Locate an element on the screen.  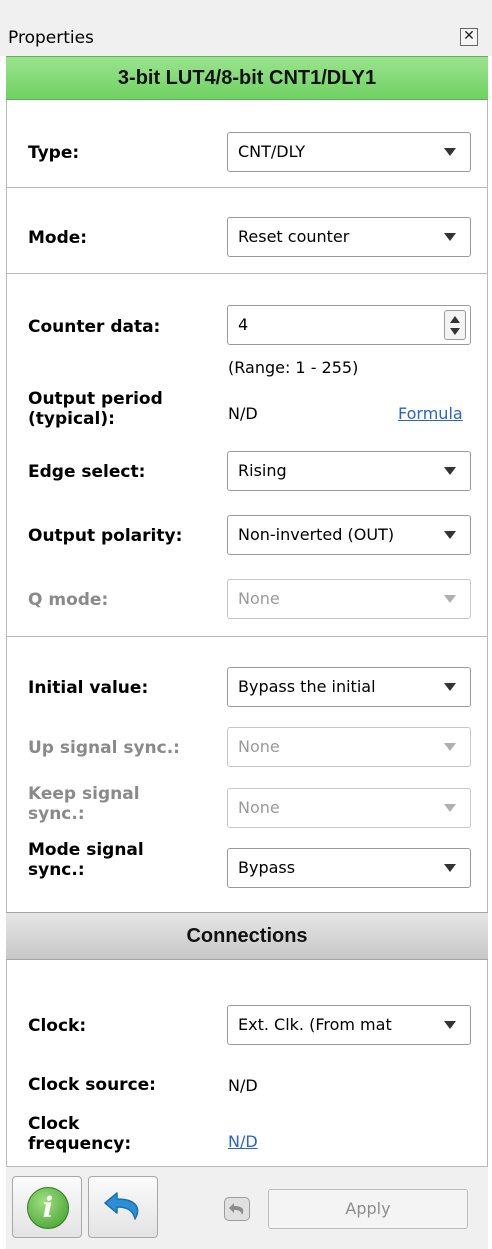
spinner-buttons is located at coordinates (455, 325).